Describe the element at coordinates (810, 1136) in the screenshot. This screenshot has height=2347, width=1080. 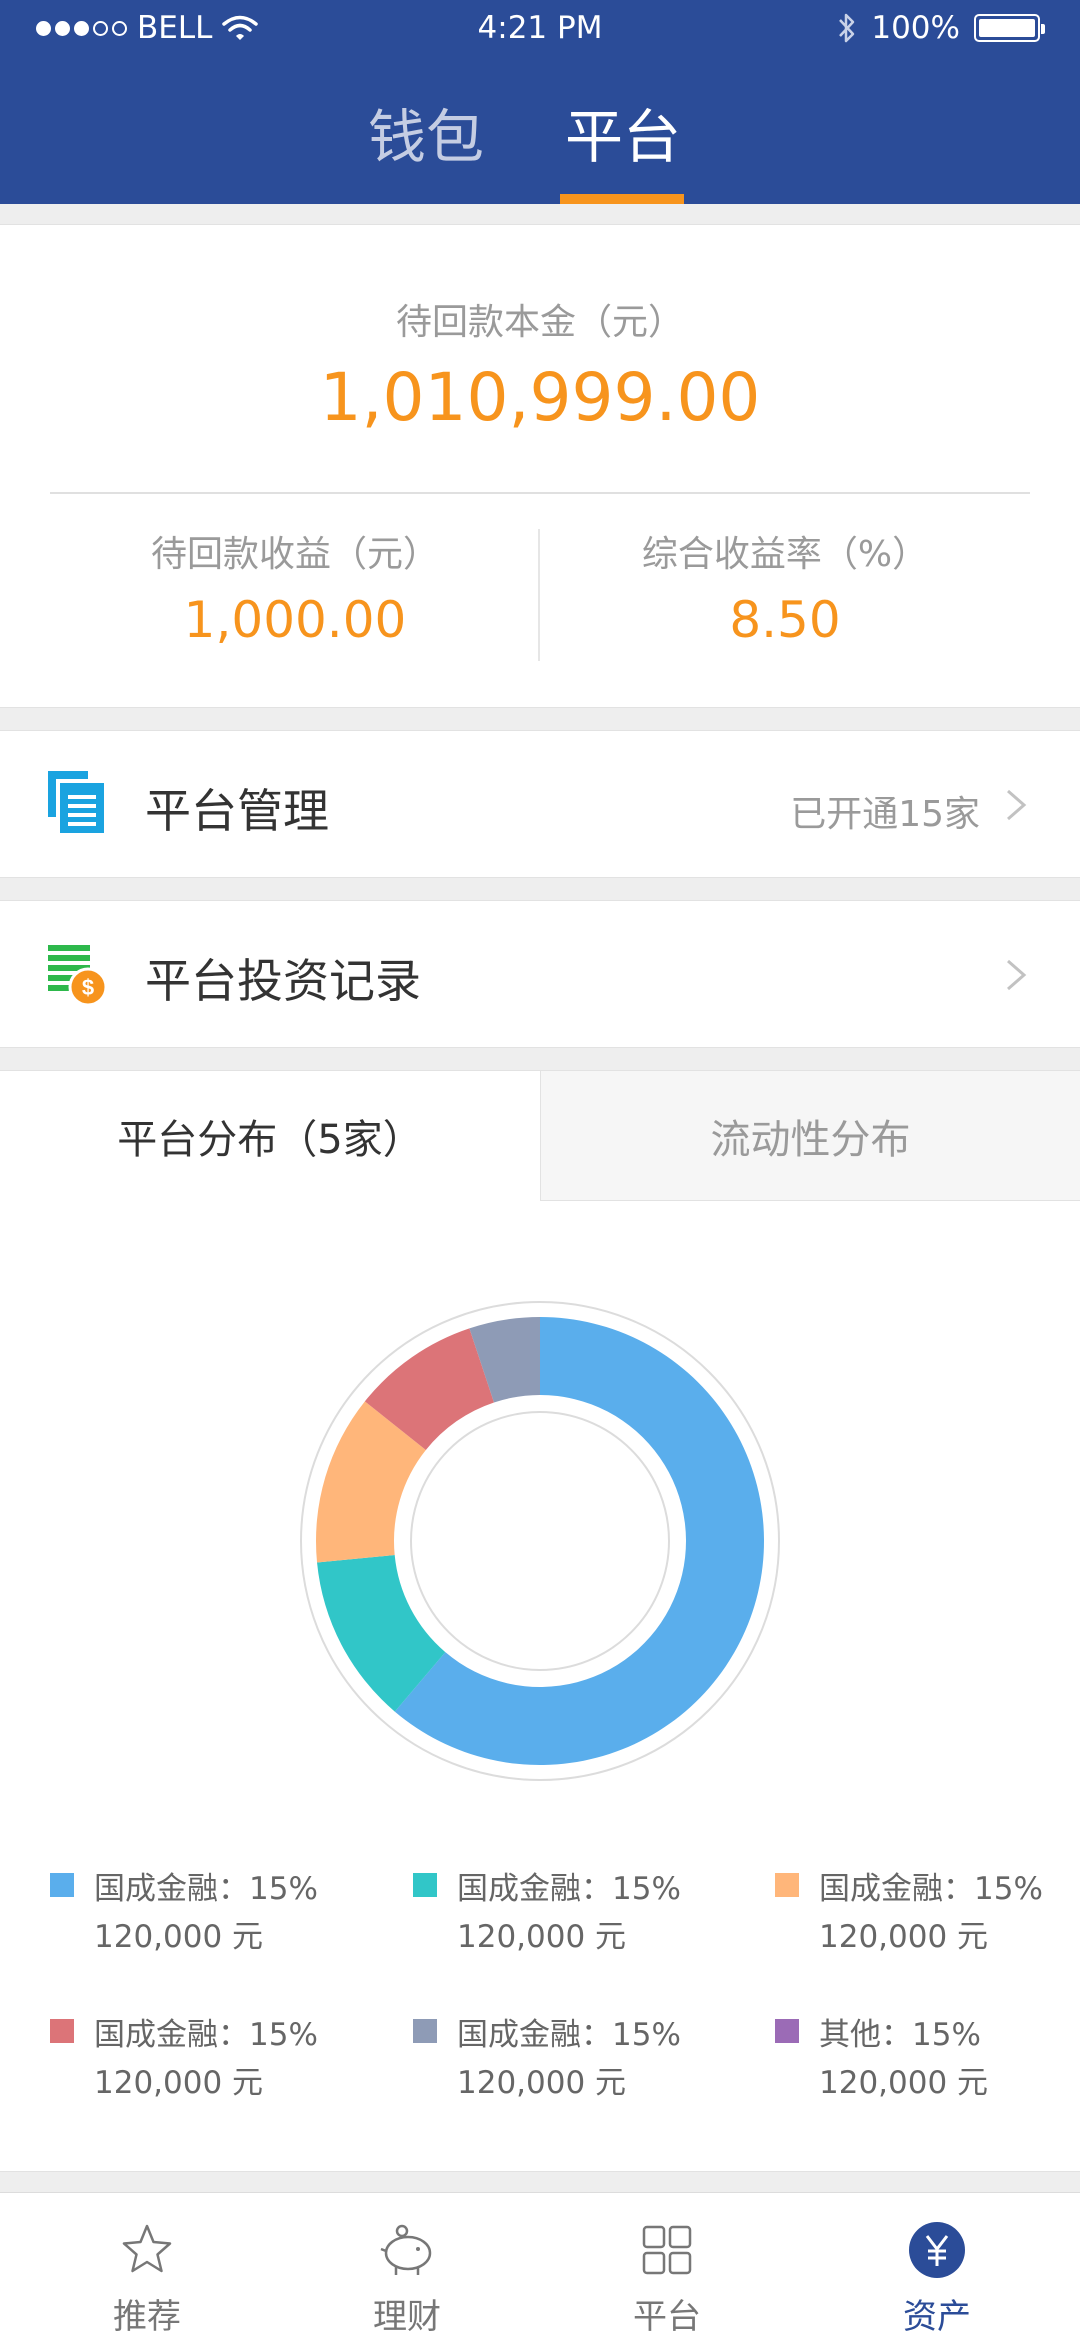
I see `tab-liquidity-distribution: 流动性分布` at that location.